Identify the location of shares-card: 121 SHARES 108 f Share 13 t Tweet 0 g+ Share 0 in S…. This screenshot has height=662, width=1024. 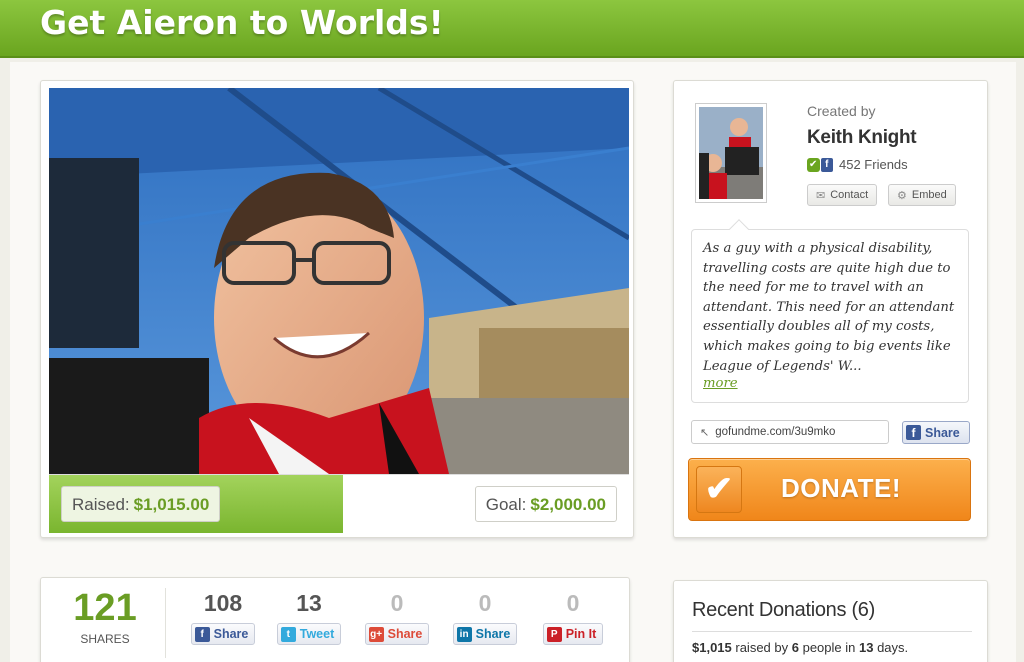
(335, 619).